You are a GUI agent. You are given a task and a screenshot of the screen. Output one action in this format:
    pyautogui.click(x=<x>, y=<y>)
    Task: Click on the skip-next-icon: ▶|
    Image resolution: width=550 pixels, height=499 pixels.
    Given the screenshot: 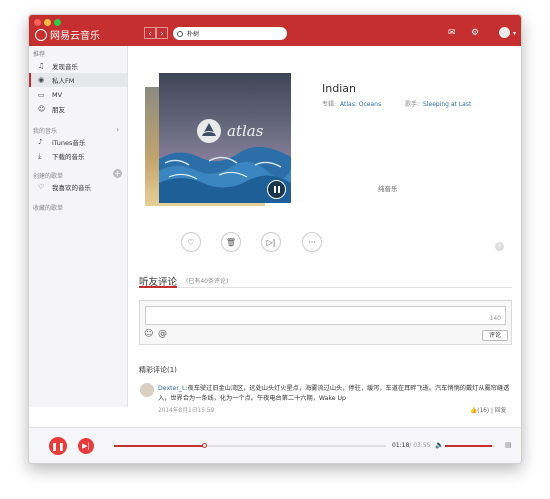 What is the action you would take?
    pyautogui.click(x=86, y=446)
    